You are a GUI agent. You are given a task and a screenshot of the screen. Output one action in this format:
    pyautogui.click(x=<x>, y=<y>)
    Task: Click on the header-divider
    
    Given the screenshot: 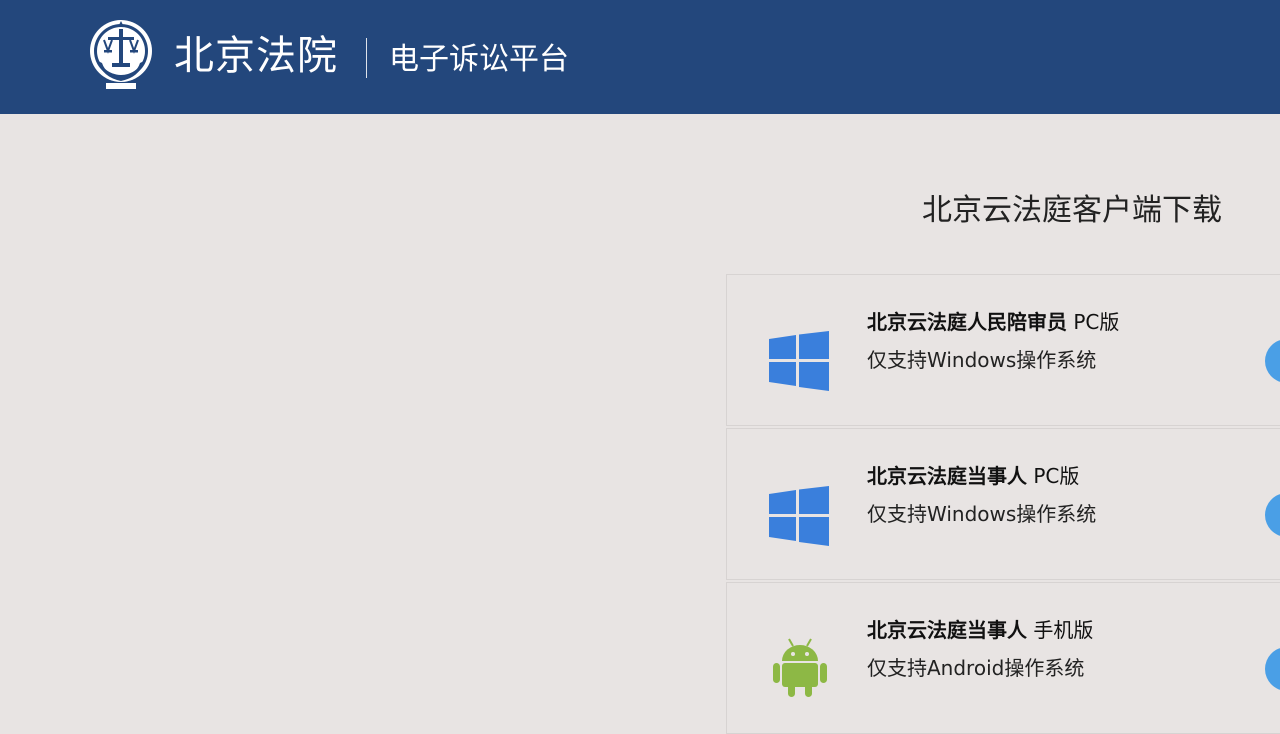 What is the action you would take?
    pyautogui.click(x=366, y=58)
    